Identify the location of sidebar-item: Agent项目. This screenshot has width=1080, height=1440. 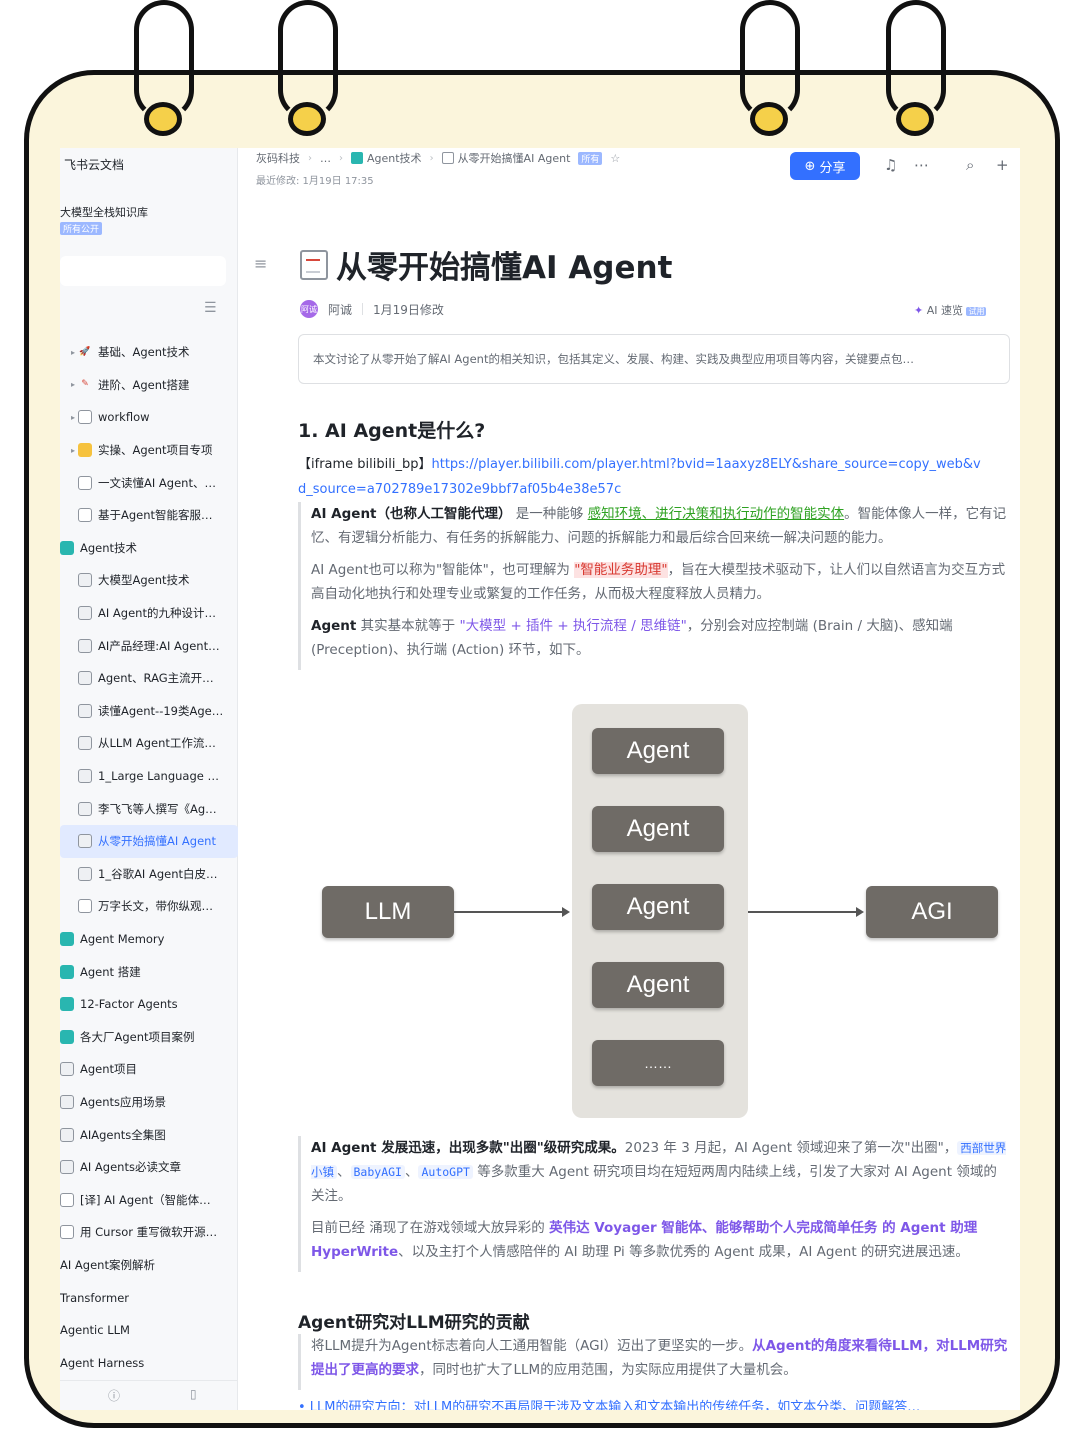
(149, 1069).